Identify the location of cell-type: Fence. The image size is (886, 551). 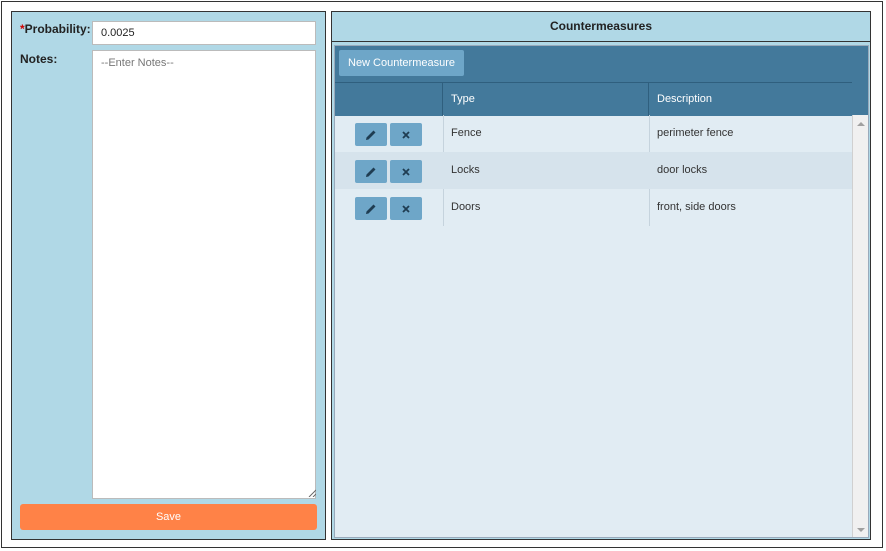
(466, 133).